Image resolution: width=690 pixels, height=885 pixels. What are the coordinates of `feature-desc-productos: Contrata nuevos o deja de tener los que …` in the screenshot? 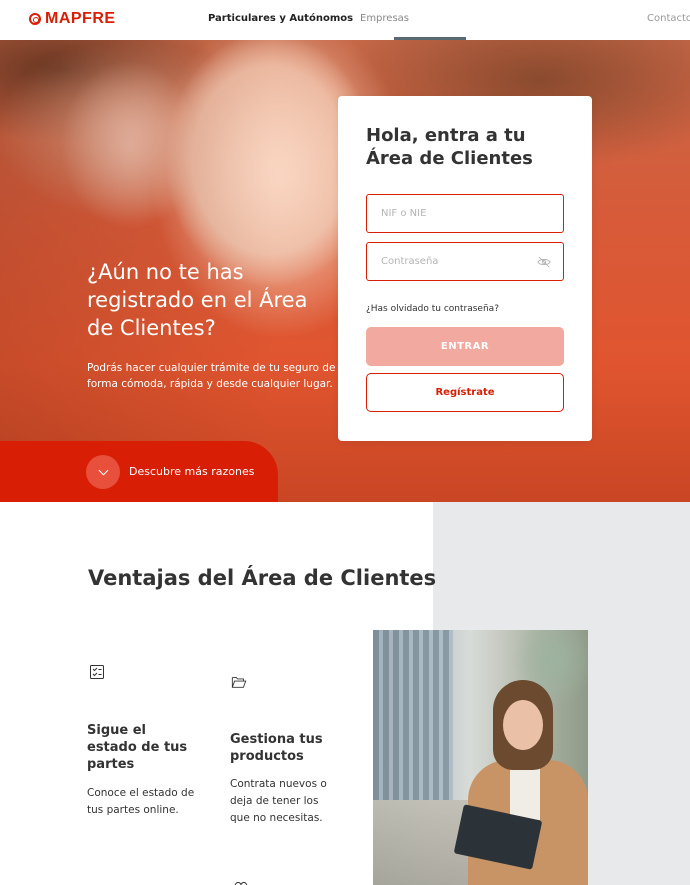 It's located at (278, 801).